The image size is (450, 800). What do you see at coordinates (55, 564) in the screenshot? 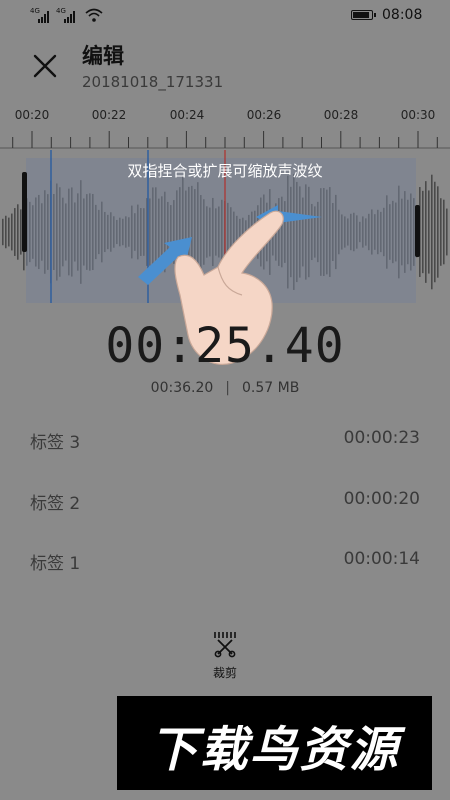
I see `tag-name: 标签 1` at bounding box center [55, 564].